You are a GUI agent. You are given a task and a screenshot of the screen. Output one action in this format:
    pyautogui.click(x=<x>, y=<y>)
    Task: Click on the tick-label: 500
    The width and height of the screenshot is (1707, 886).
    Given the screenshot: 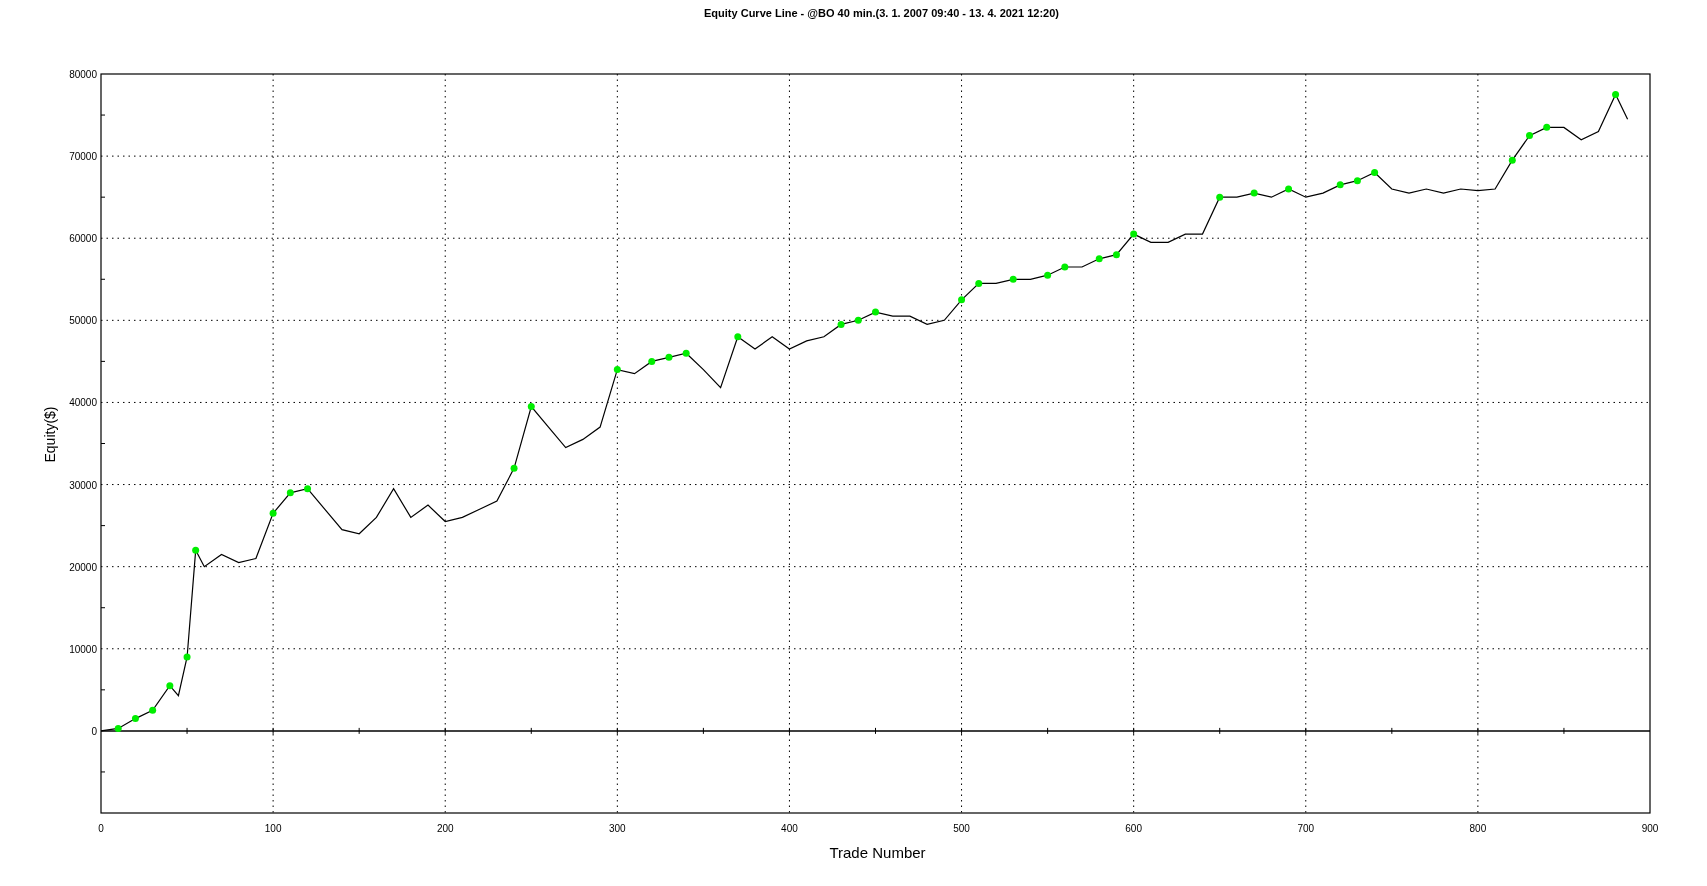 What is the action you would take?
    pyautogui.click(x=961, y=828)
    